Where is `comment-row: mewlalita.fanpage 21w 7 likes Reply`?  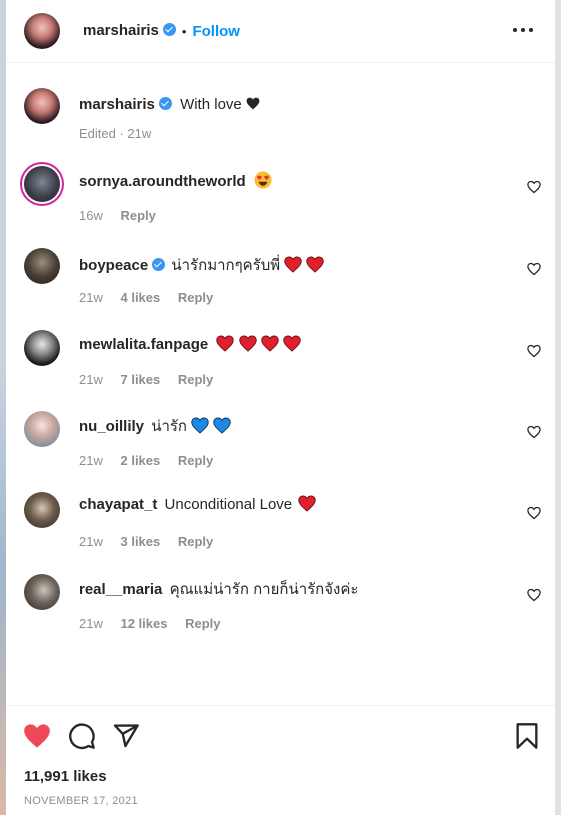 comment-row: mewlalita.fanpage 21w 7 likes Reply is located at coordinates (280, 360).